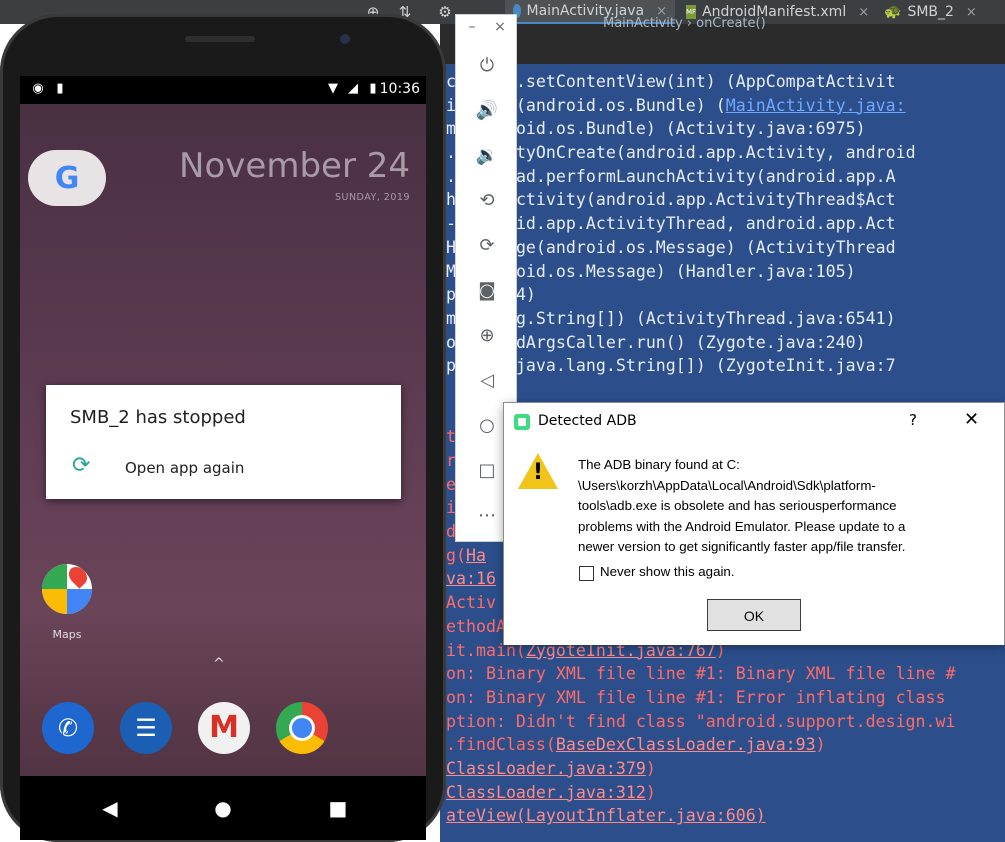  What do you see at coordinates (38, 88) in the screenshot?
I see `record-icon: ◉` at bounding box center [38, 88].